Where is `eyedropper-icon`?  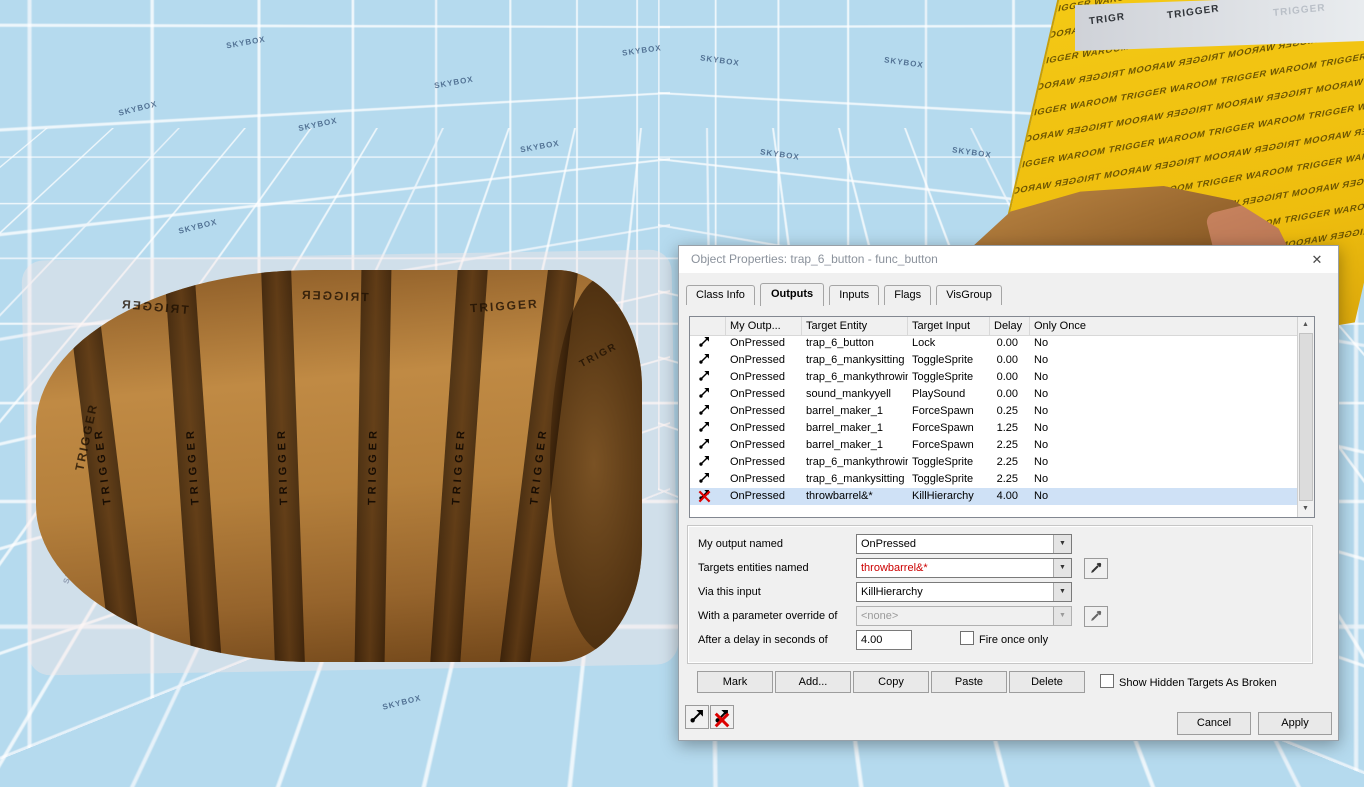
eyedropper-icon is located at coordinates (1096, 567).